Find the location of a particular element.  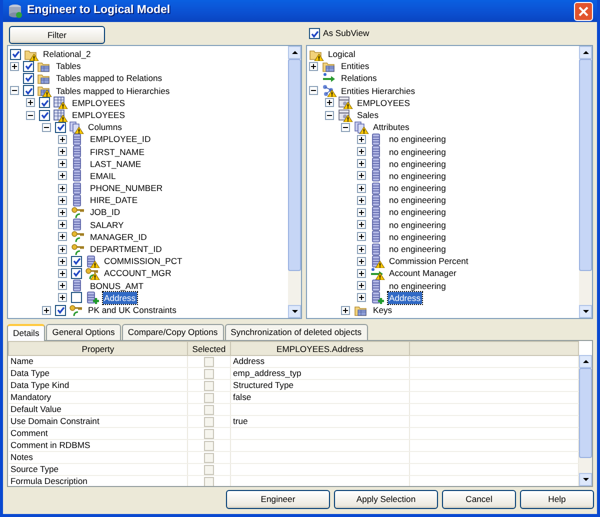

dialog-button: Apply Selection is located at coordinates (386, 500).